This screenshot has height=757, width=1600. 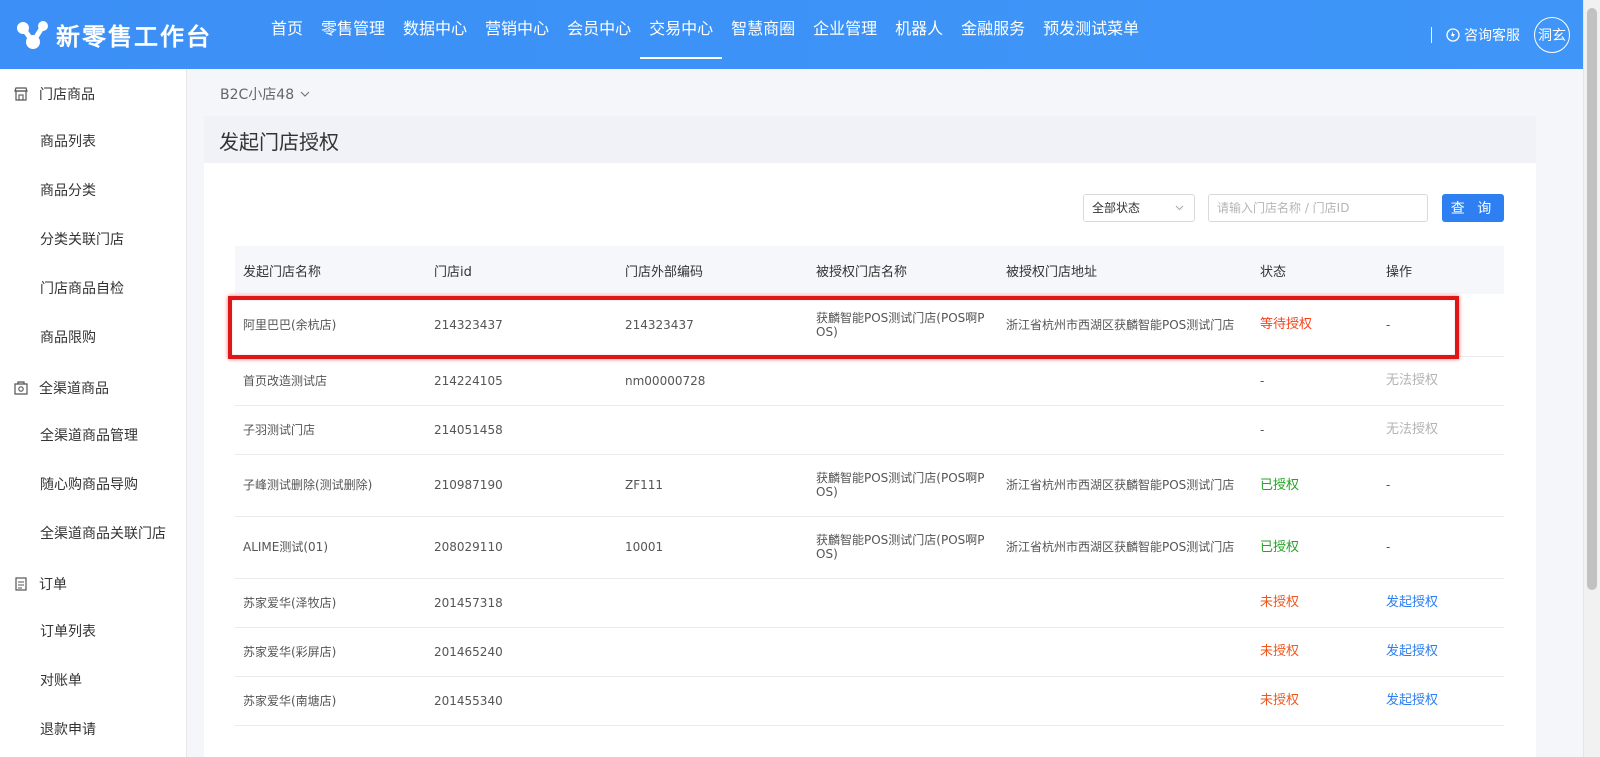 What do you see at coordinates (1492, 35) in the screenshot?
I see `service-label: 咨询客服` at bounding box center [1492, 35].